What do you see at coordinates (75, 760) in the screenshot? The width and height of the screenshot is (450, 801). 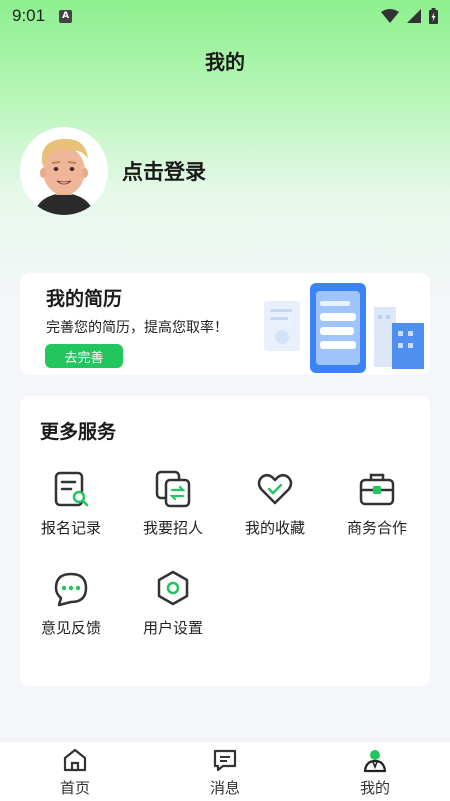 I see `home-icon` at bounding box center [75, 760].